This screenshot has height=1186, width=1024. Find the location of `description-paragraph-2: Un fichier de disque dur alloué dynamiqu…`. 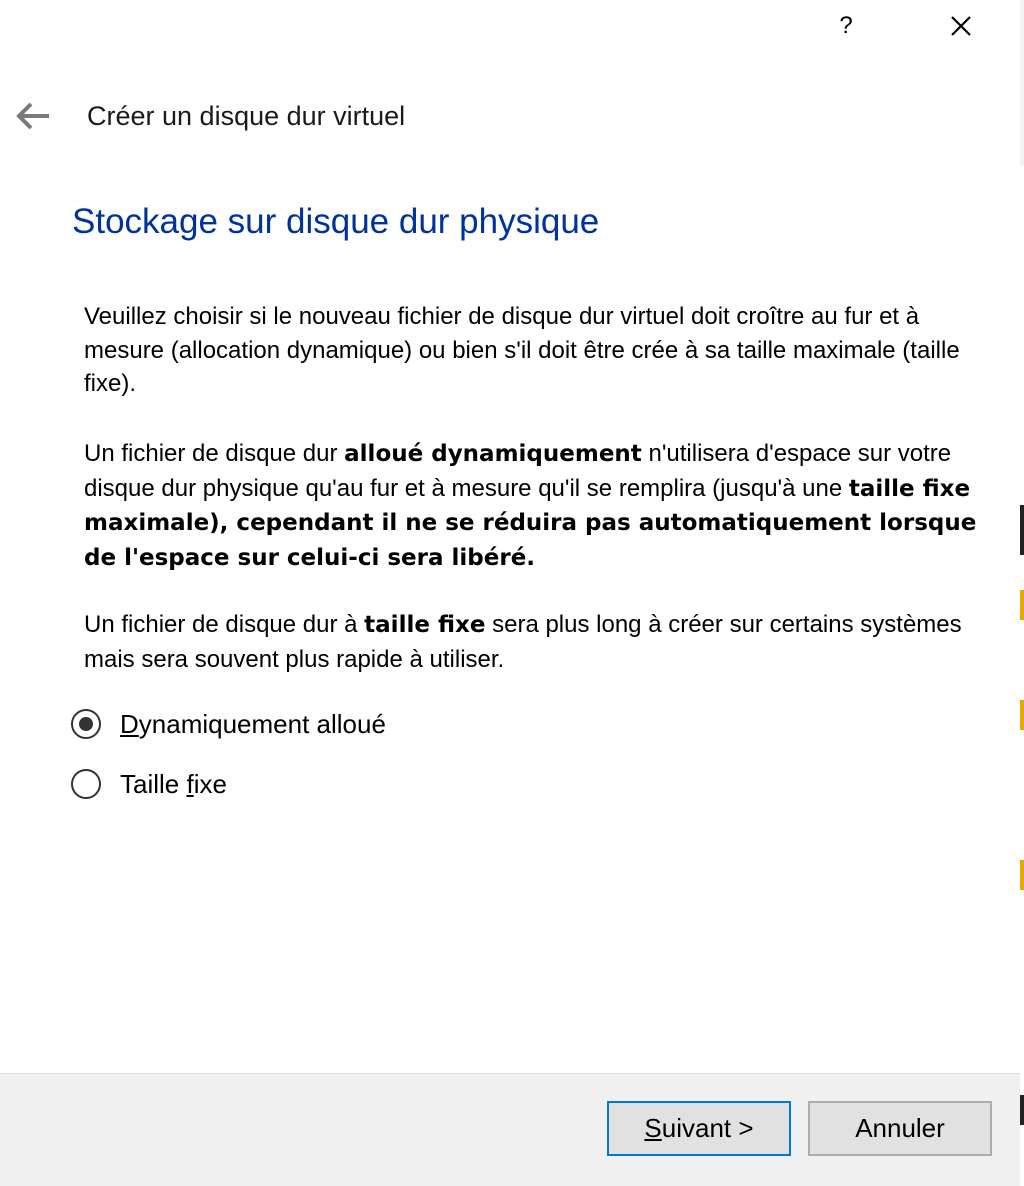

description-paragraph-2: Un fichier de disque dur alloué dynamiqu… is located at coordinates (536, 506).